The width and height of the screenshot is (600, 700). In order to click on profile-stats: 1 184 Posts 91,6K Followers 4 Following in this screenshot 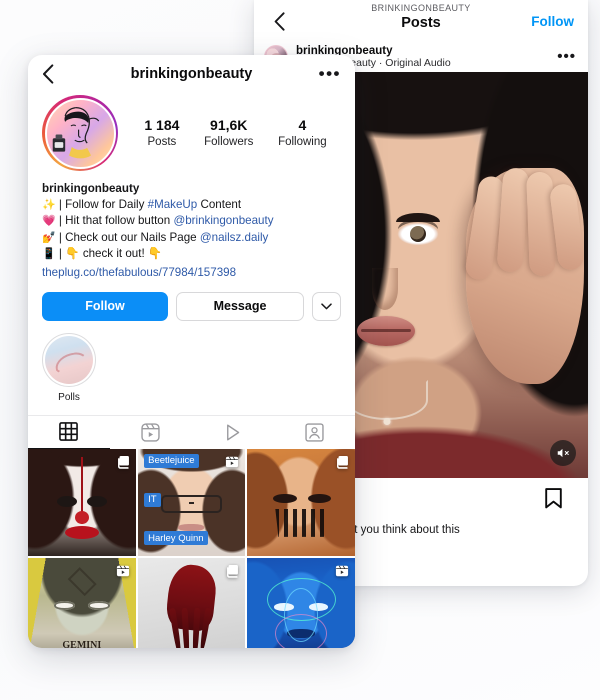, I will do `click(228, 133)`.